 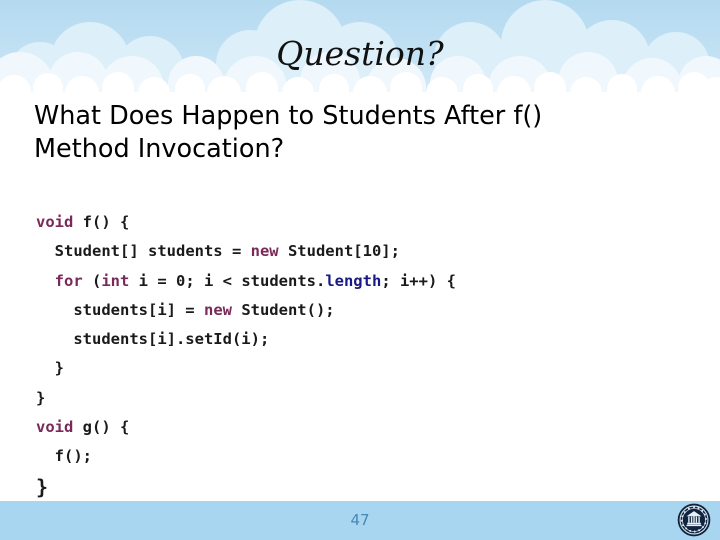 I want to click on code-line: f();, so click(x=361, y=456).